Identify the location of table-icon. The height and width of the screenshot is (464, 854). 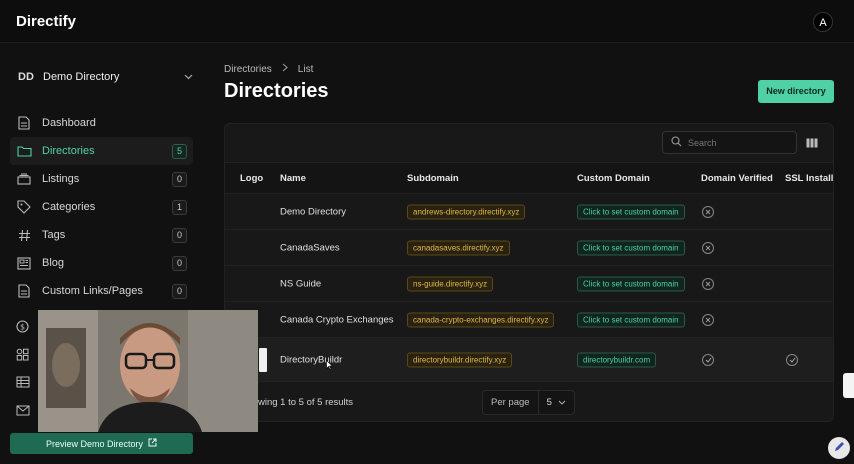
(24, 382).